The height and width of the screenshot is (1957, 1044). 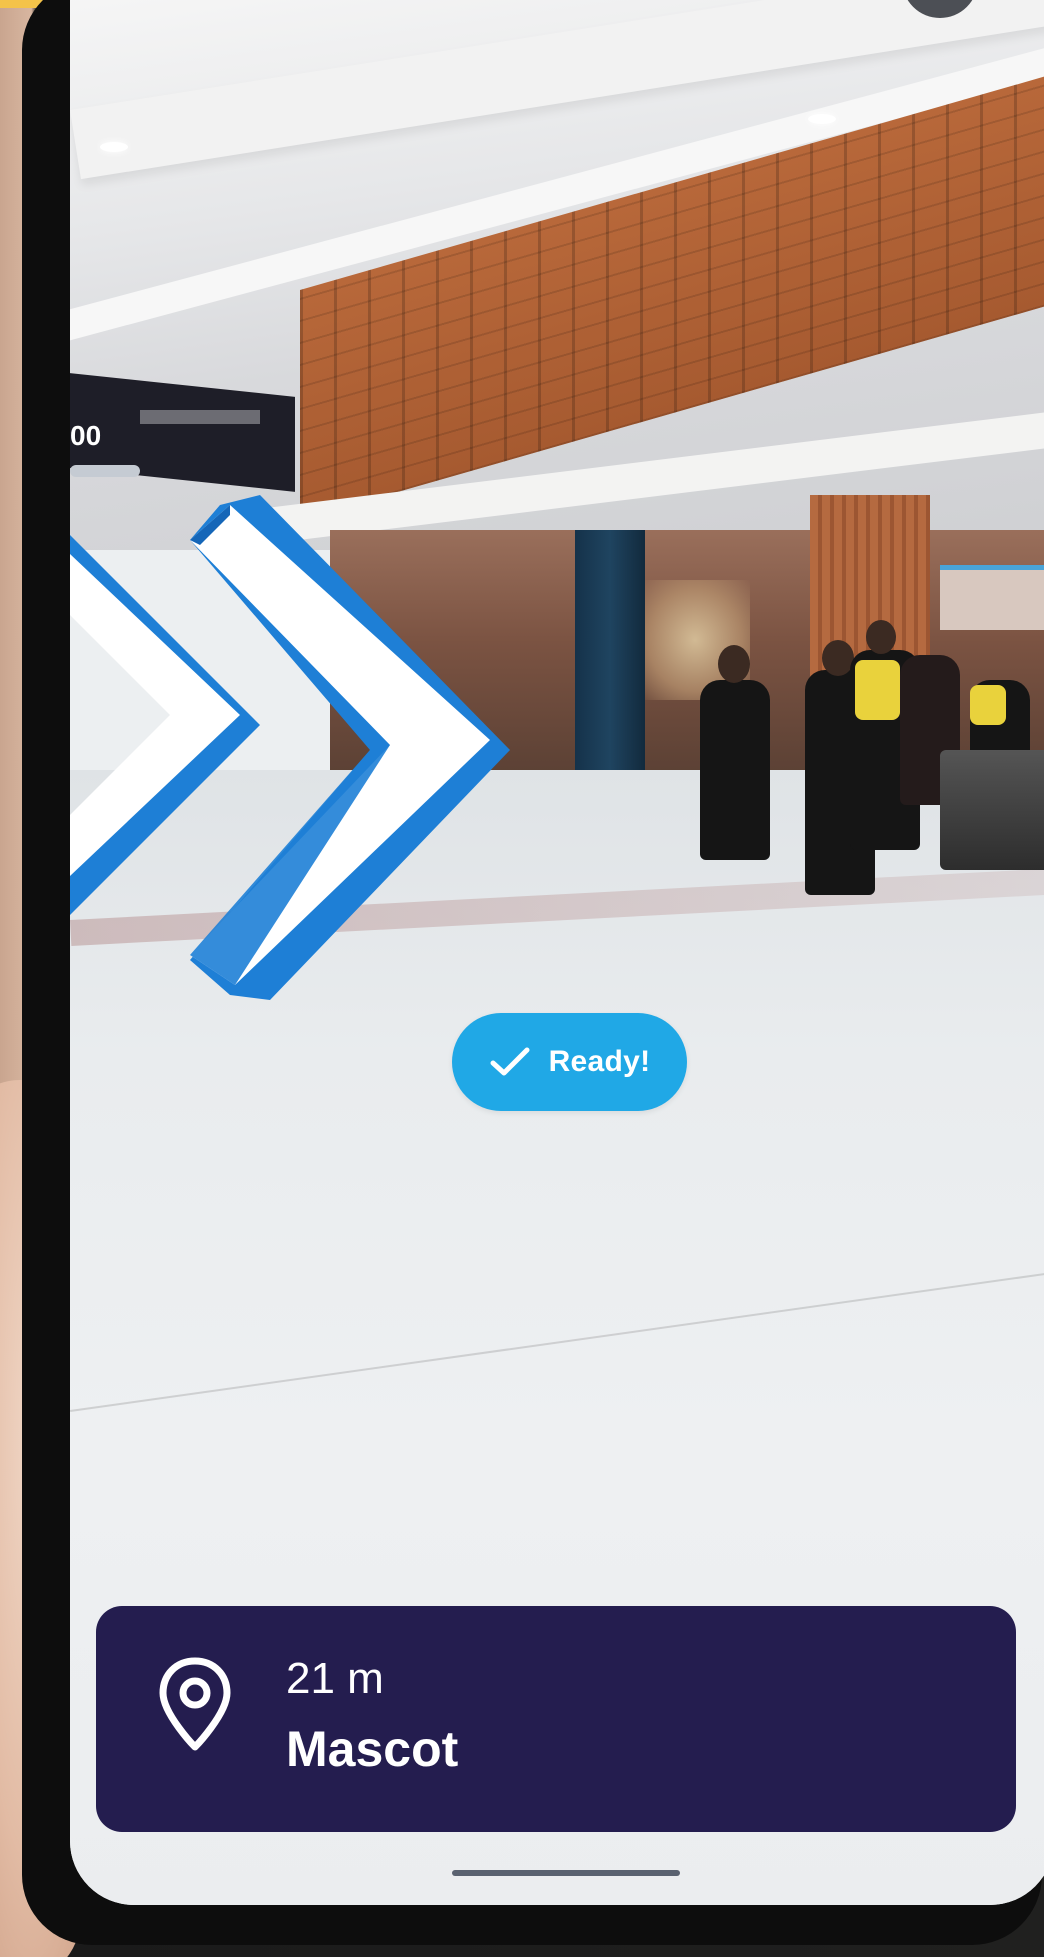 I want to click on overhead-sign-bar, so click(x=105, y=471).